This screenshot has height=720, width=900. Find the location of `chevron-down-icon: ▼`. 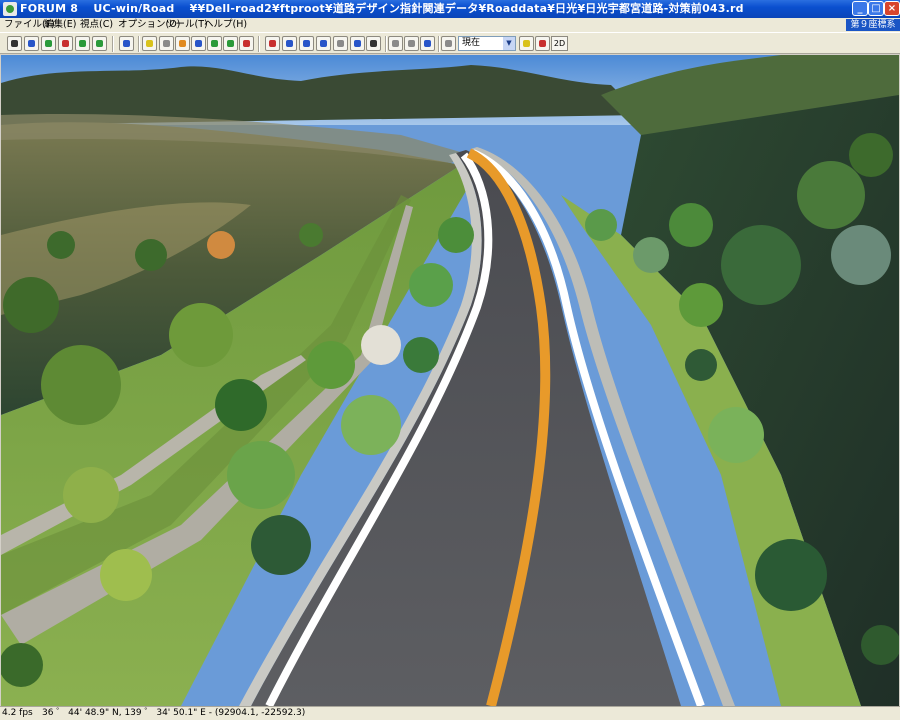

chevron-down-icon: ▼ is located at coordinates (509, 43).